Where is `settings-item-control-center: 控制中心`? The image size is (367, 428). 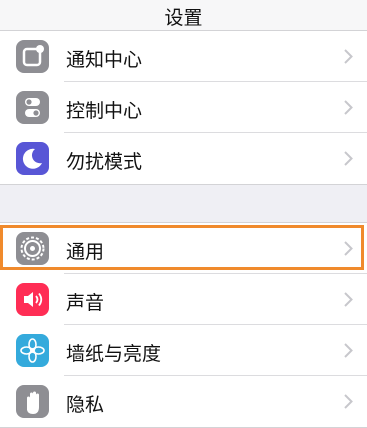 settings-item-control-center: 控制中心 is located at coordinates (183, 107).